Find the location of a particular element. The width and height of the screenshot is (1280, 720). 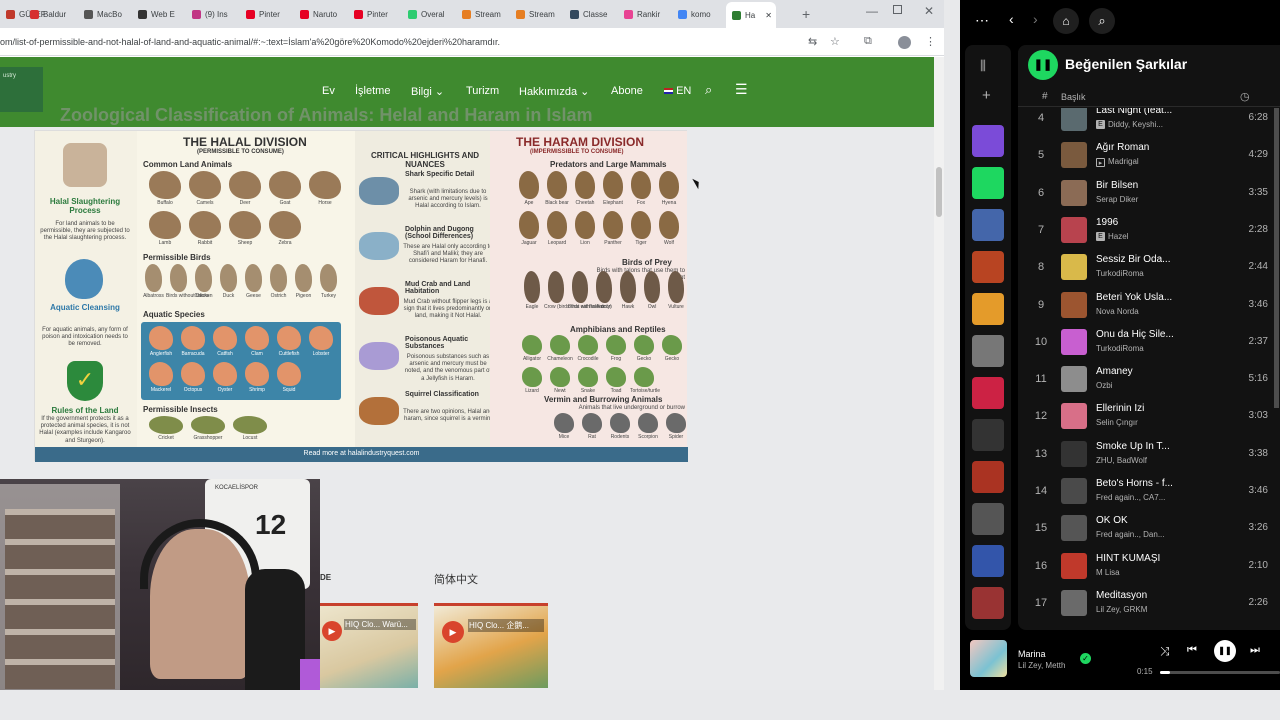

site-logo: ustry is located at coordinates (21, 89).